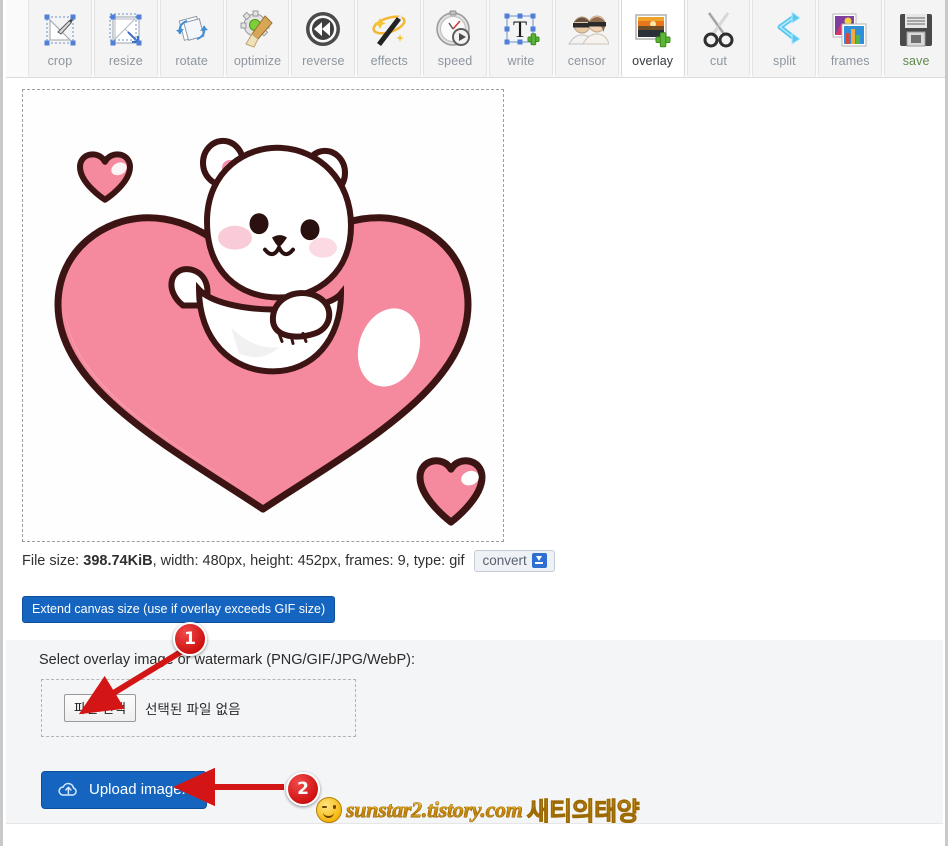 The width and height of the screenshot is (948, 846). I want to click on resize-icon, so click(126, 30).